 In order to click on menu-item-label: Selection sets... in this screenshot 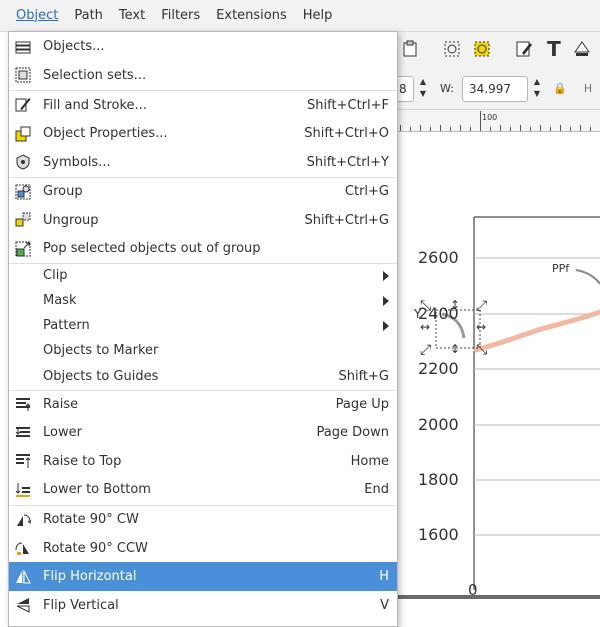, I will do `click(95, 75)`.